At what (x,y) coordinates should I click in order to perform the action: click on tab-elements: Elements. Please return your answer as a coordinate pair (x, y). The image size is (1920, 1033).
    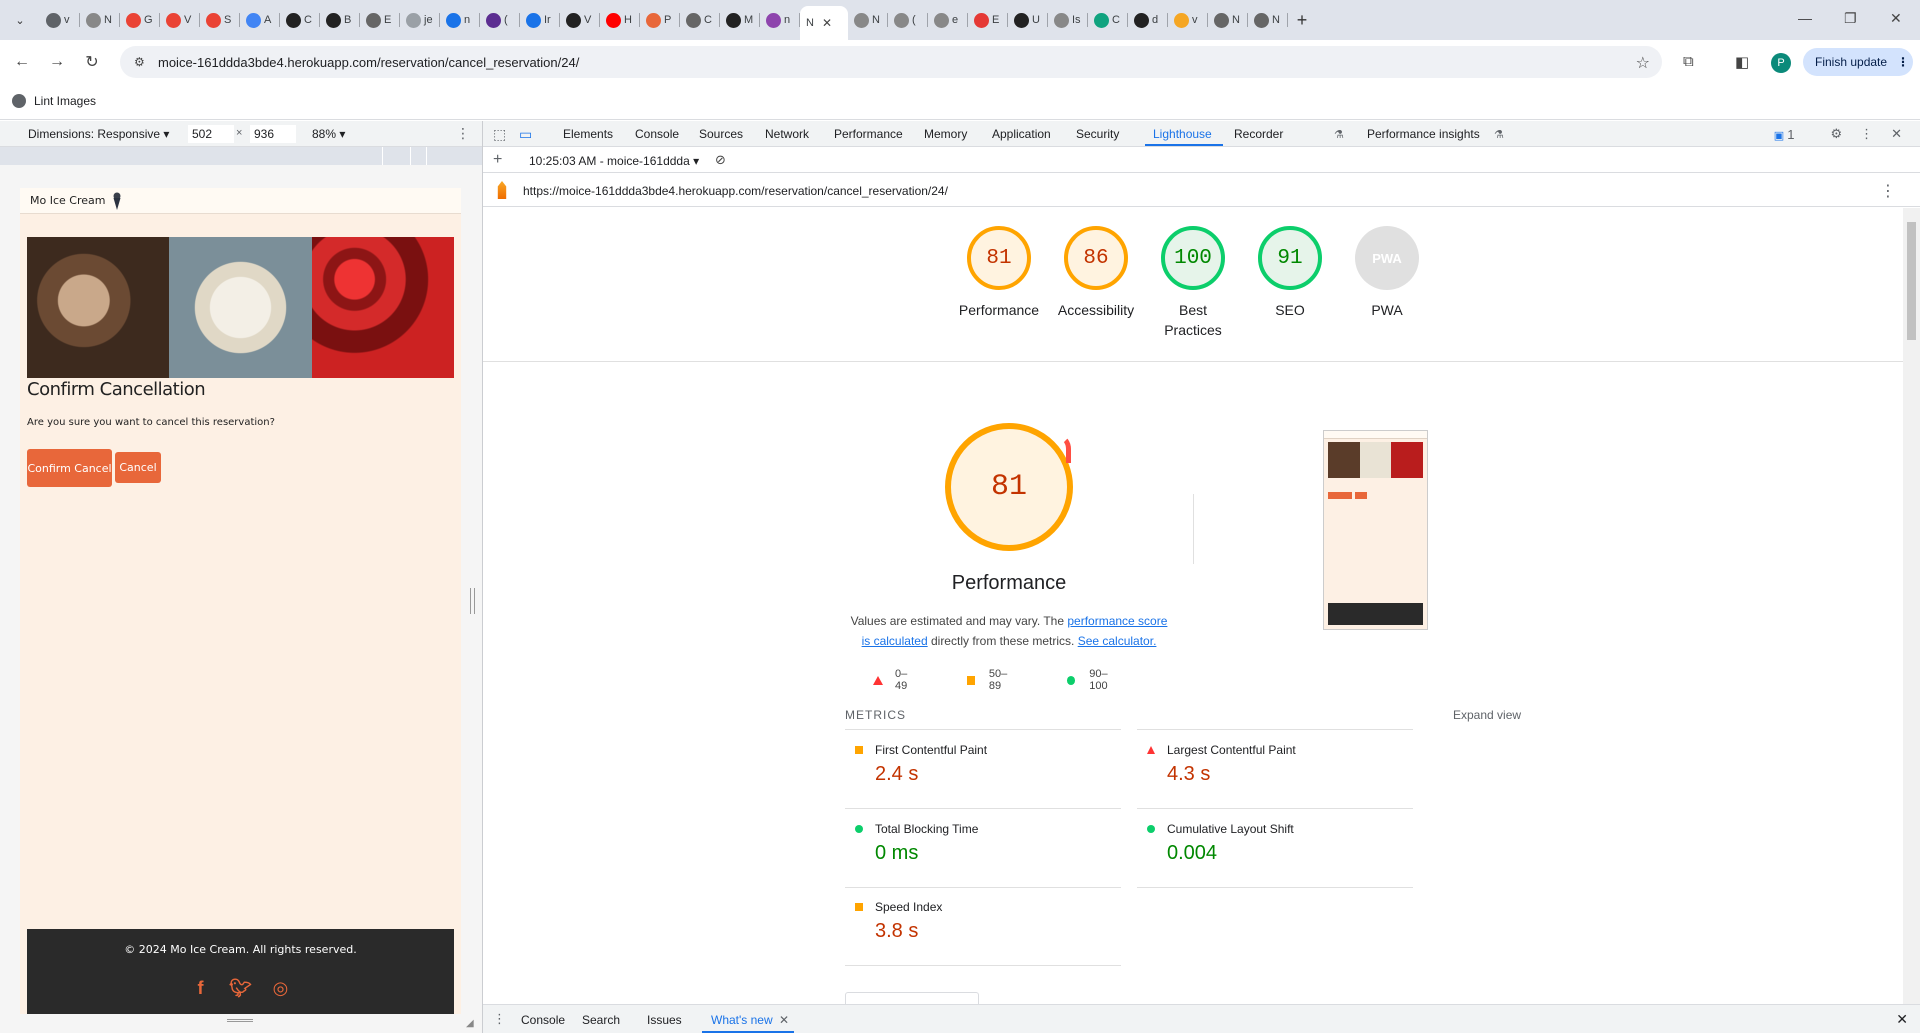
    Looking at the image, I should click on (588, 134).